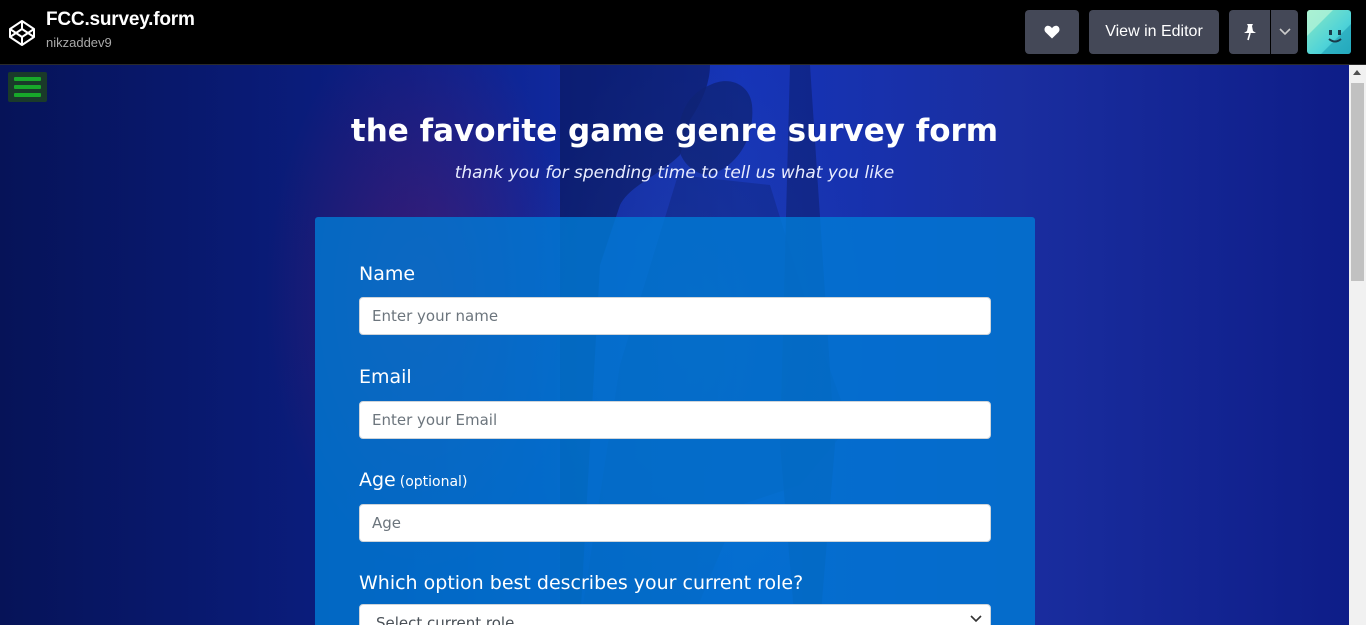 The height and width of the screenshot is (625, 1366). What do you see at coordinates (1154, 32) in the screenshot?
I see `view-in-editor-button: View in Editor` at bounding box center [1154, 32].